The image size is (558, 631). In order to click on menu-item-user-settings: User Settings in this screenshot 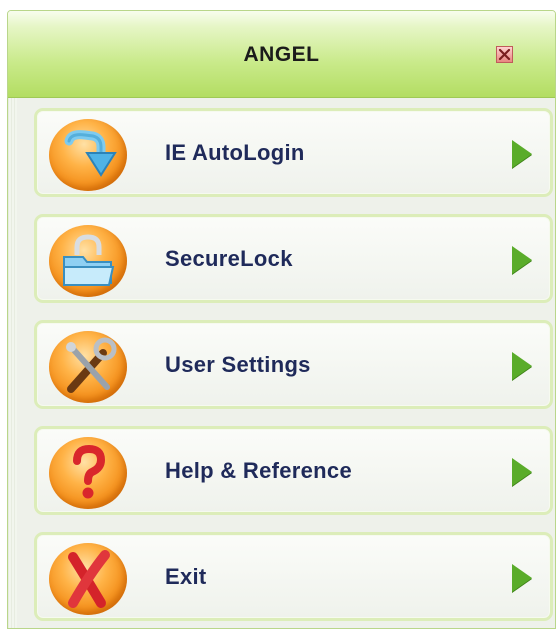, I will do `click(293, 364)`.